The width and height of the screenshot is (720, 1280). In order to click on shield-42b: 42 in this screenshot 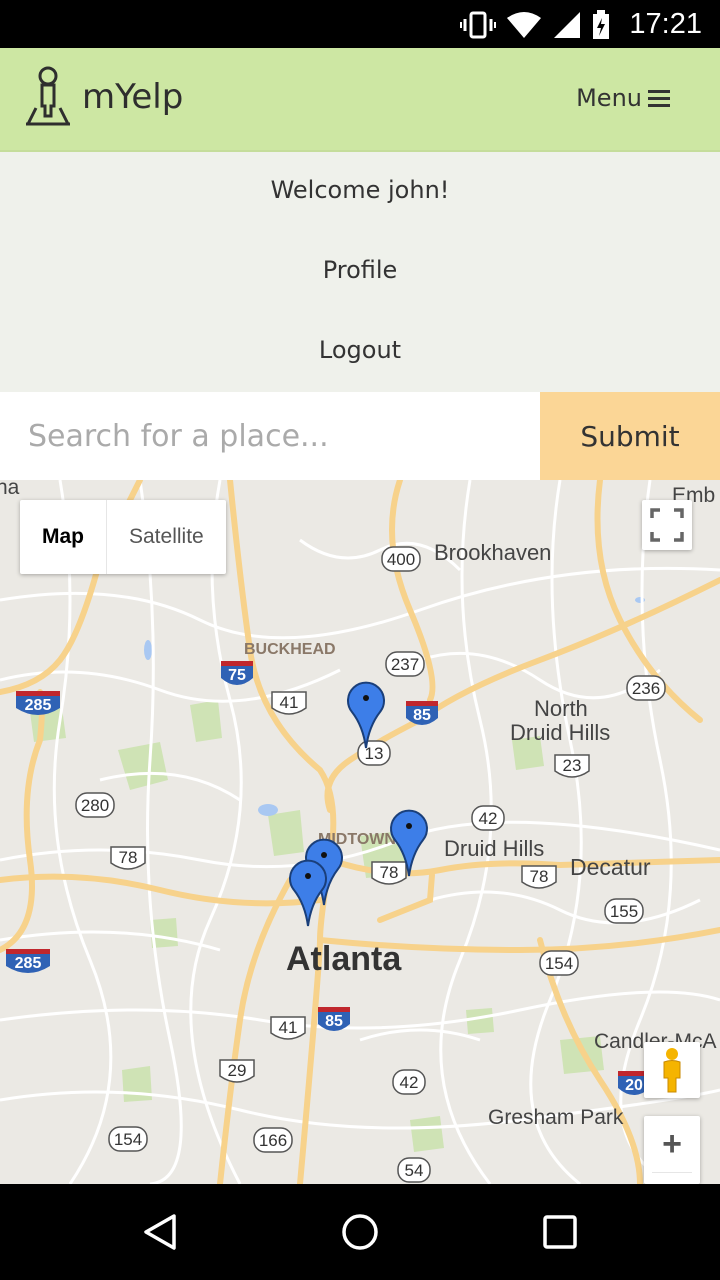, I will do `click(409, 1082)`.